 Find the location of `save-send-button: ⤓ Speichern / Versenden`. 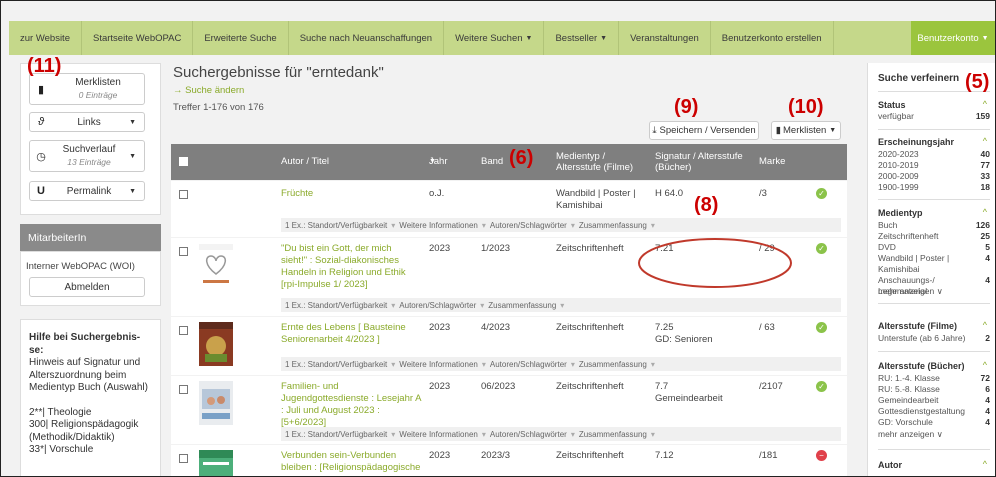

save-send-button: ⤓ Speichern / Versenden is located at coordinates (704, 130).